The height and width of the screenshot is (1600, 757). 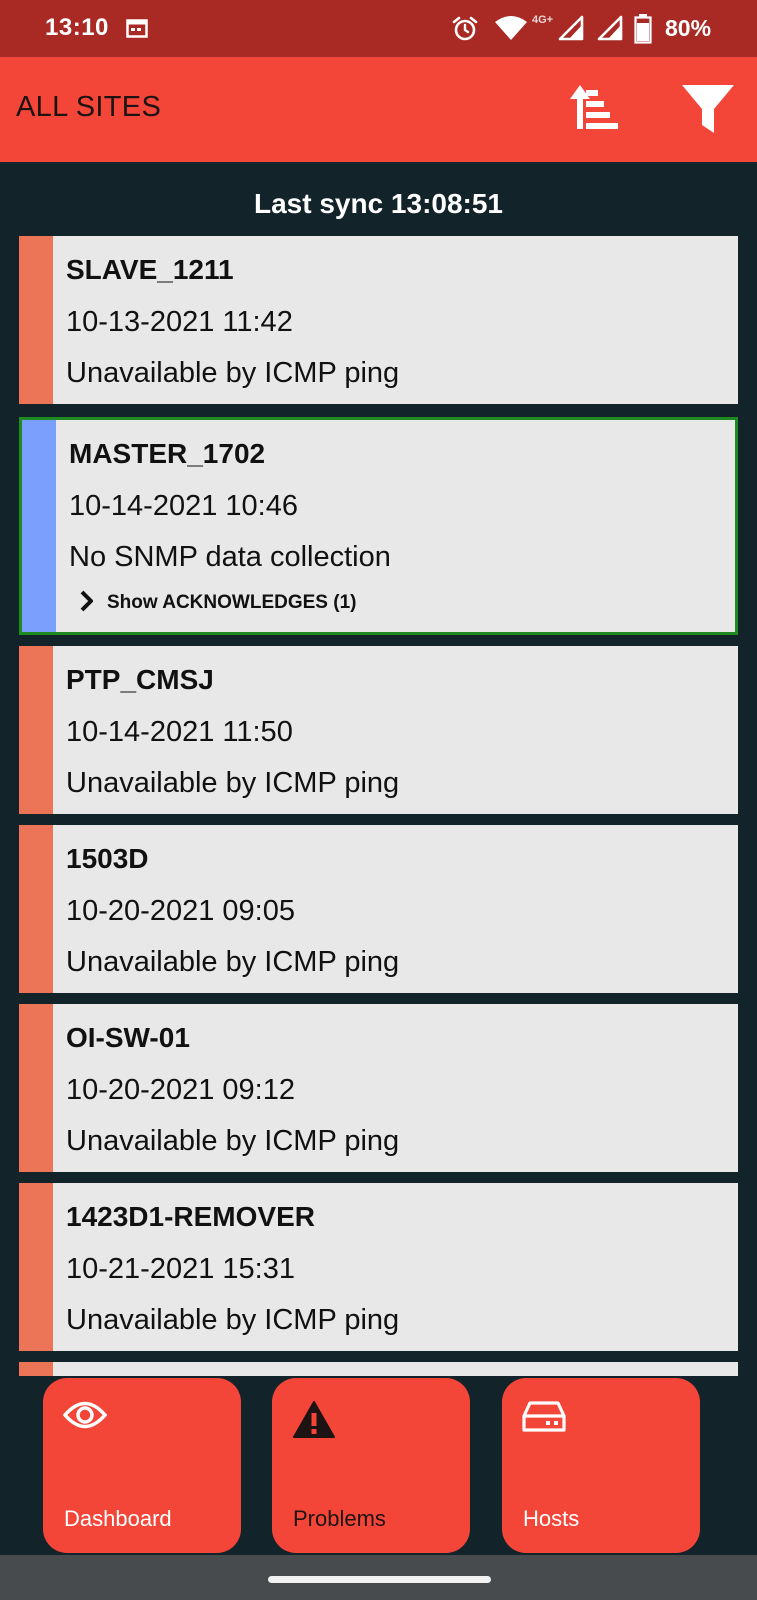 What do you see at coordinates (378, 28) in the screenshot?
I see `status-bar: 13:10 4G+ 80%` at bounding box center [378, 28].